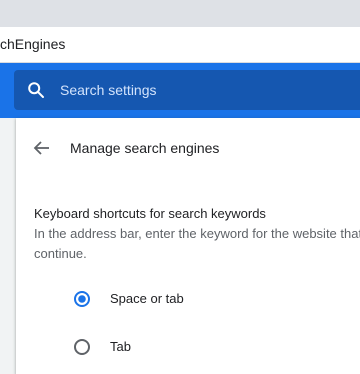 Image resolution: width=360 pixels, height=374 pixels. I want to click on subpage-header: Manage search engines, so click(188, 147).